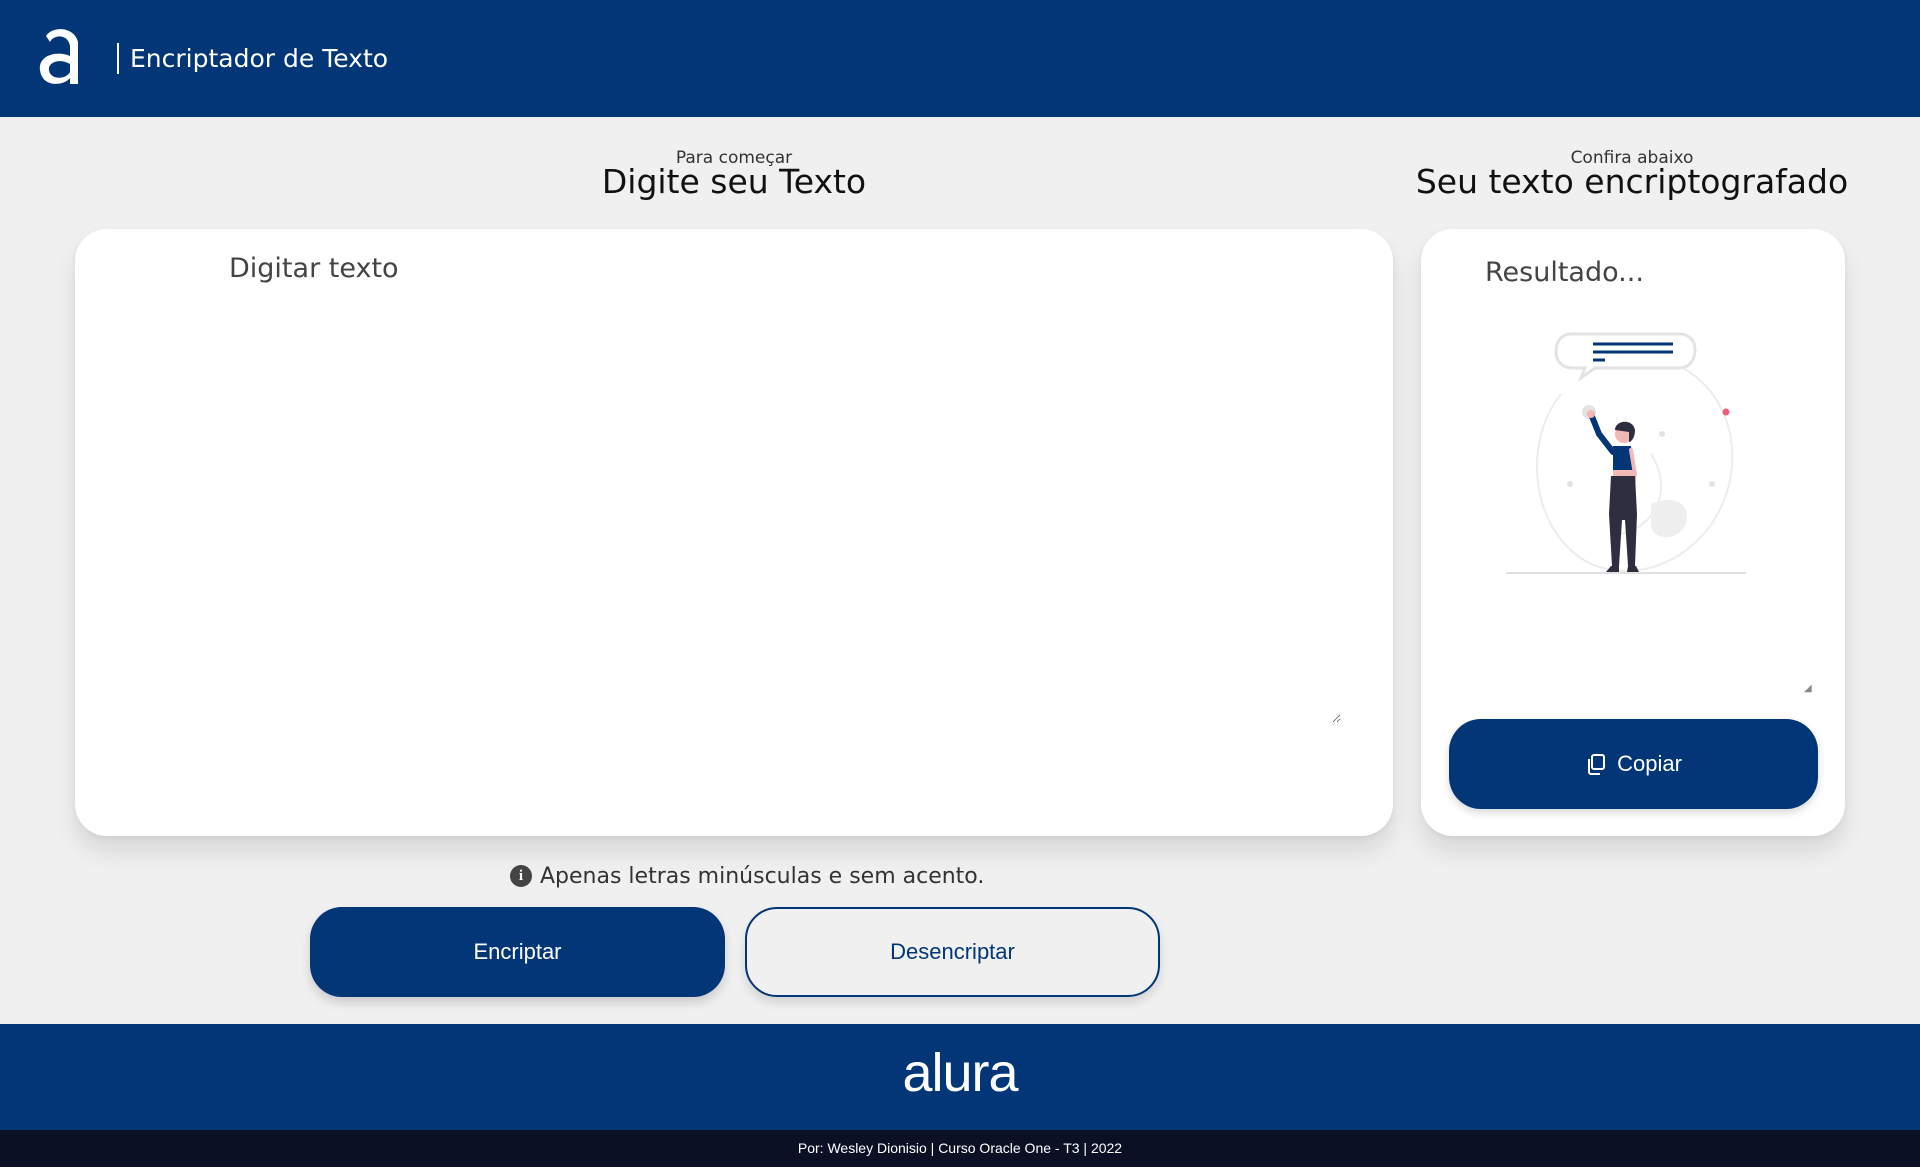 Image resolution: width=1920 pixels, height=1167 pixels. Describe the element at coordinates (952, 952) in the screenshot. I see `decrypt-button: Desencriptar` at that location.